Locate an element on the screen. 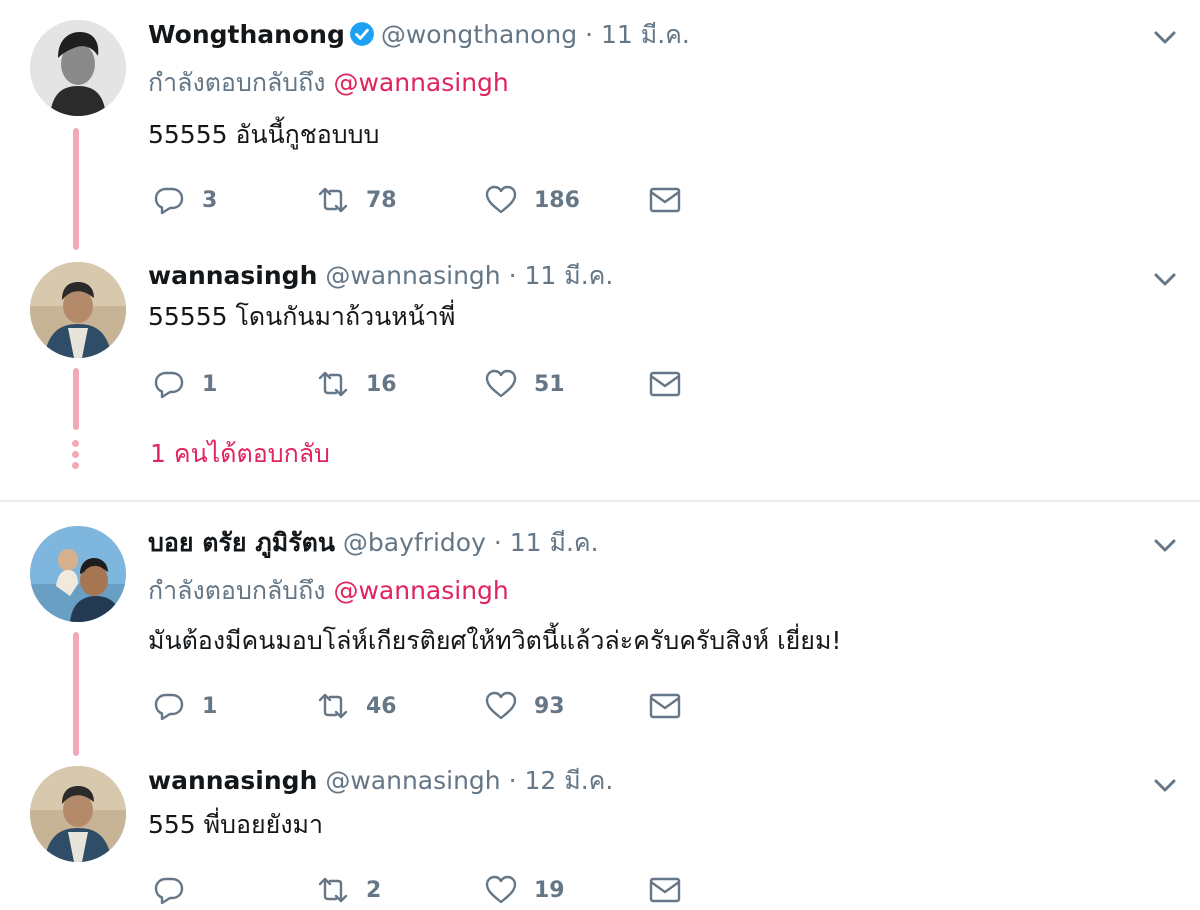  reply-button is located at coordinates (177, 890).